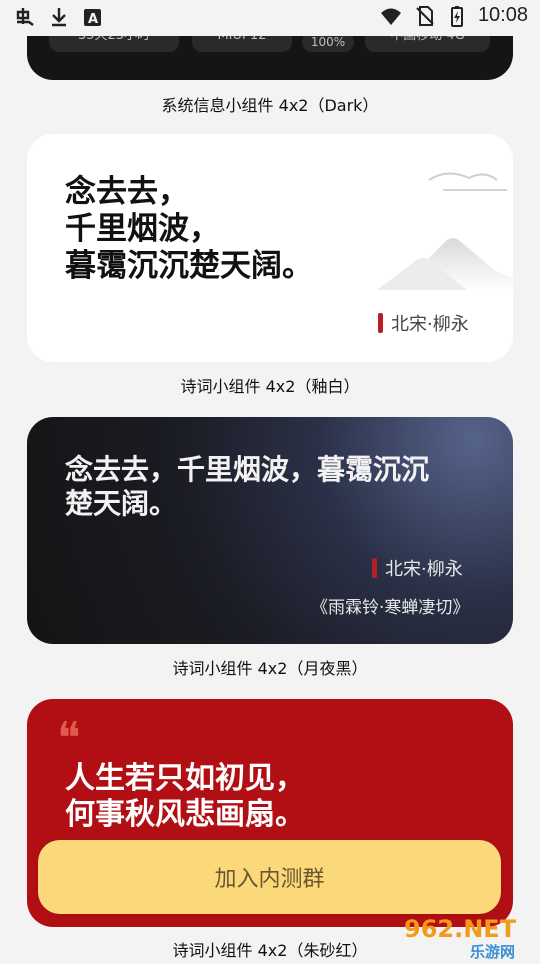  I want to click on poem-text: 念去去， 千里烟波， 暮霭沉沉楚天阔。, so click(189, 230).